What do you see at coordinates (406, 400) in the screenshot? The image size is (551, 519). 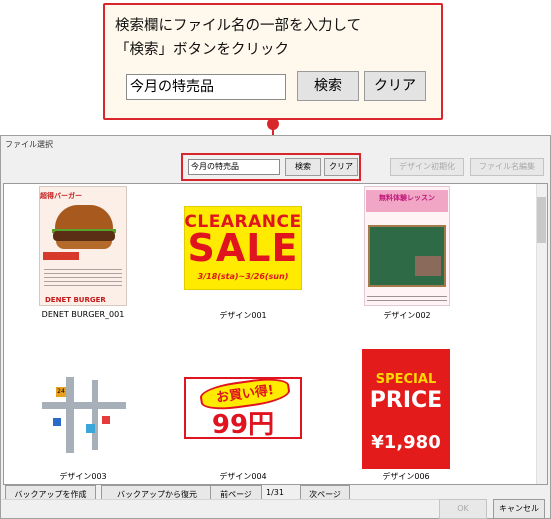 I see `price-text: PRICE` at bounding box center [406, 400].